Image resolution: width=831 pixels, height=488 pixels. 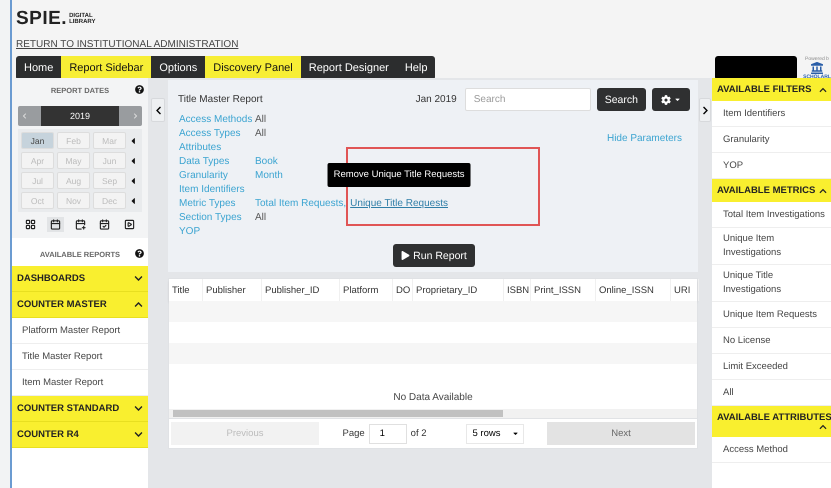 I want to click on report-group: COUNTER STANDARD, so click(x=80, y=409).